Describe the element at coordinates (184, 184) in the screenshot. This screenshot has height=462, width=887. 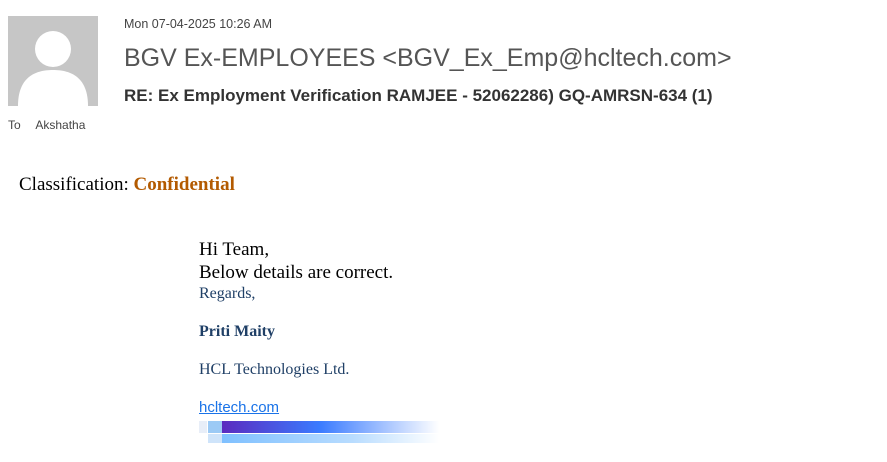
I see `classification-value: Confidential` at that location.